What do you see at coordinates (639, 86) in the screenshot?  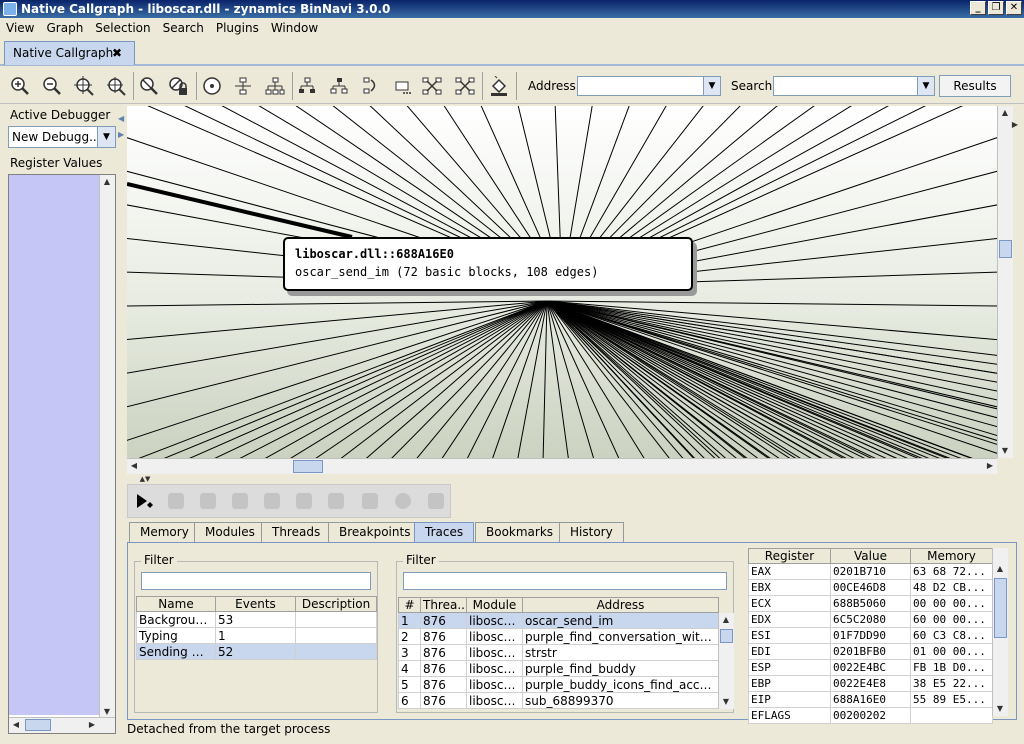 I see `address-input` at bounding box center [639, 86].